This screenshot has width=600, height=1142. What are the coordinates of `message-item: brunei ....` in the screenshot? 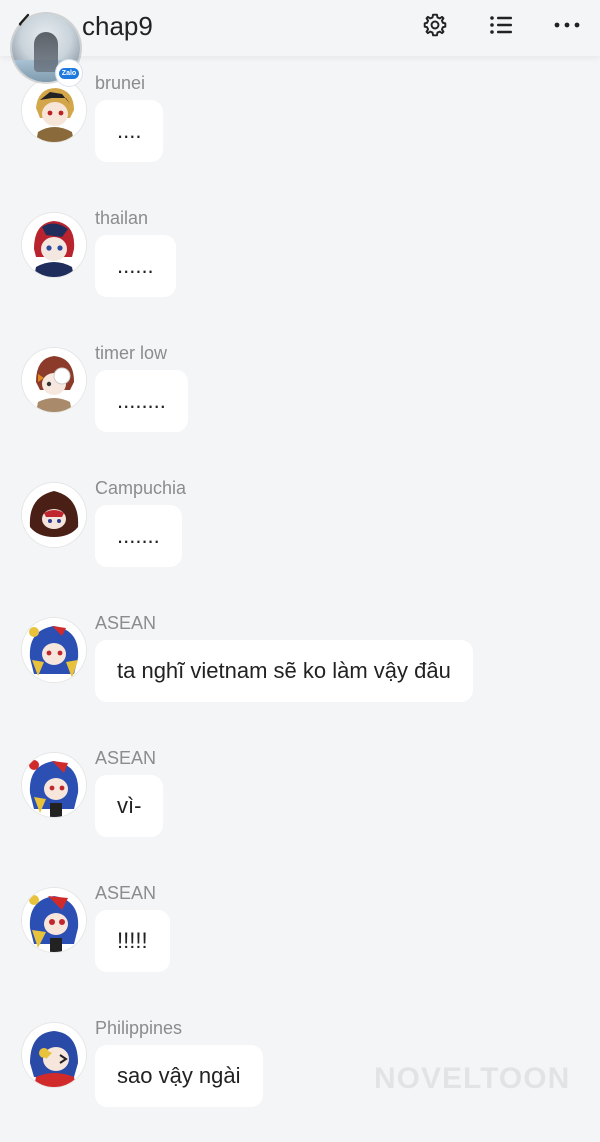 It's located at (300, 134).